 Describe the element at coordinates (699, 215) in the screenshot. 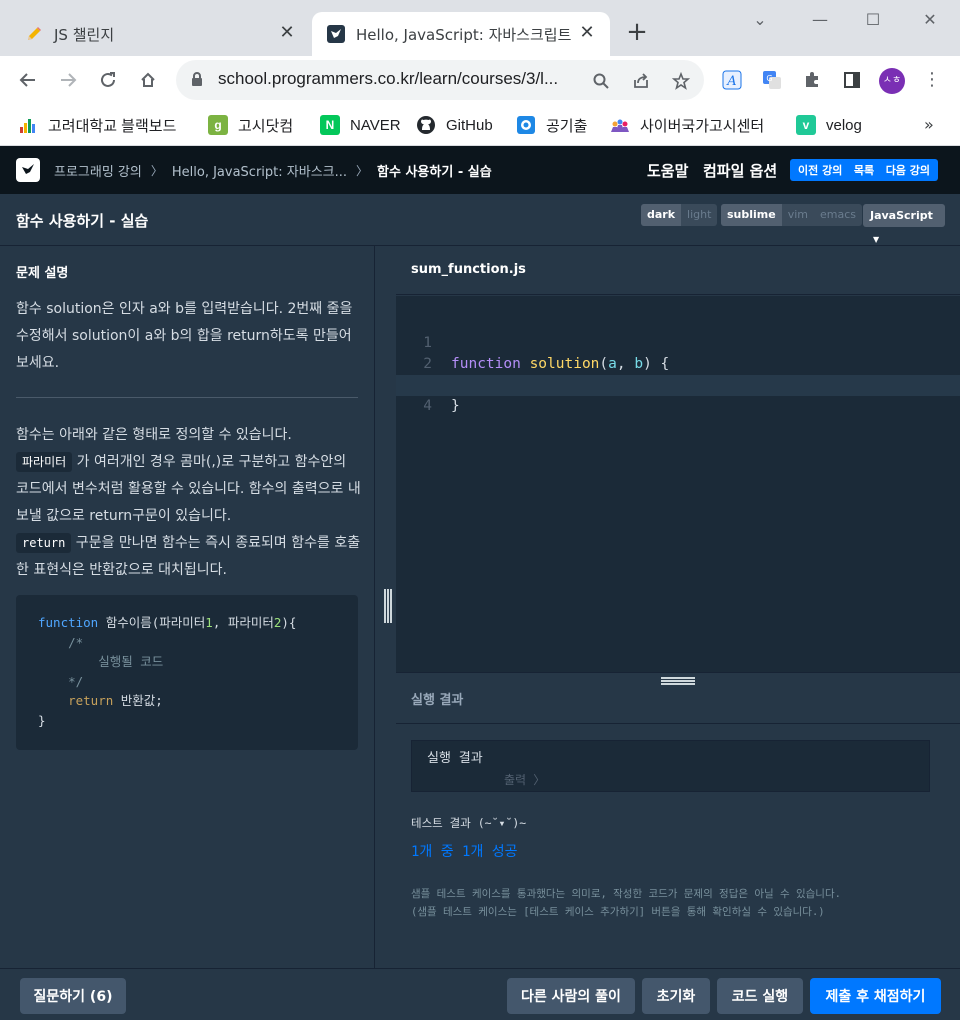

I see `theme-light-option: light` at that location.